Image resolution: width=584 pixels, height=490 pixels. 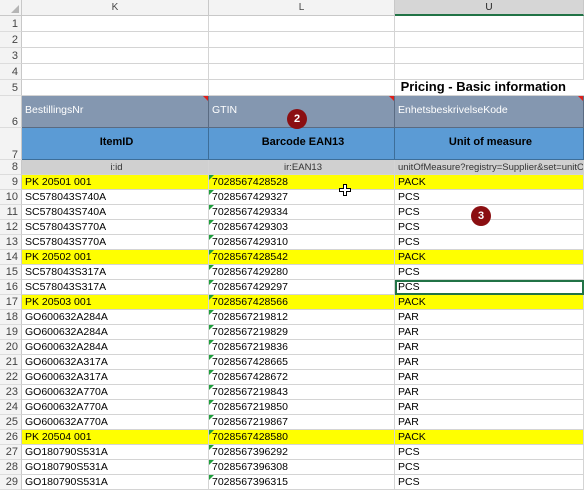 I want to click on column-title-1: ItemID, so click(x=115, y=144).